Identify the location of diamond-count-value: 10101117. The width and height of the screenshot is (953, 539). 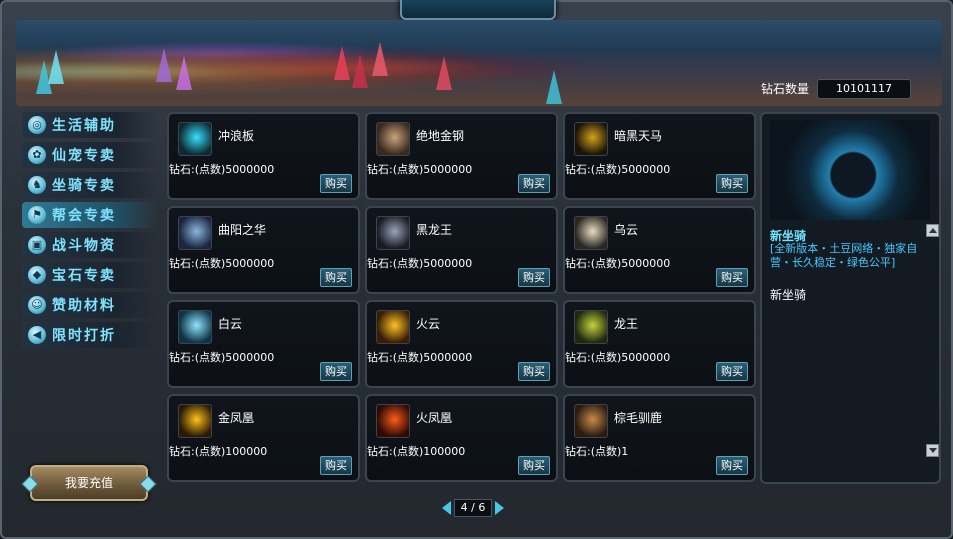
(864, 89).